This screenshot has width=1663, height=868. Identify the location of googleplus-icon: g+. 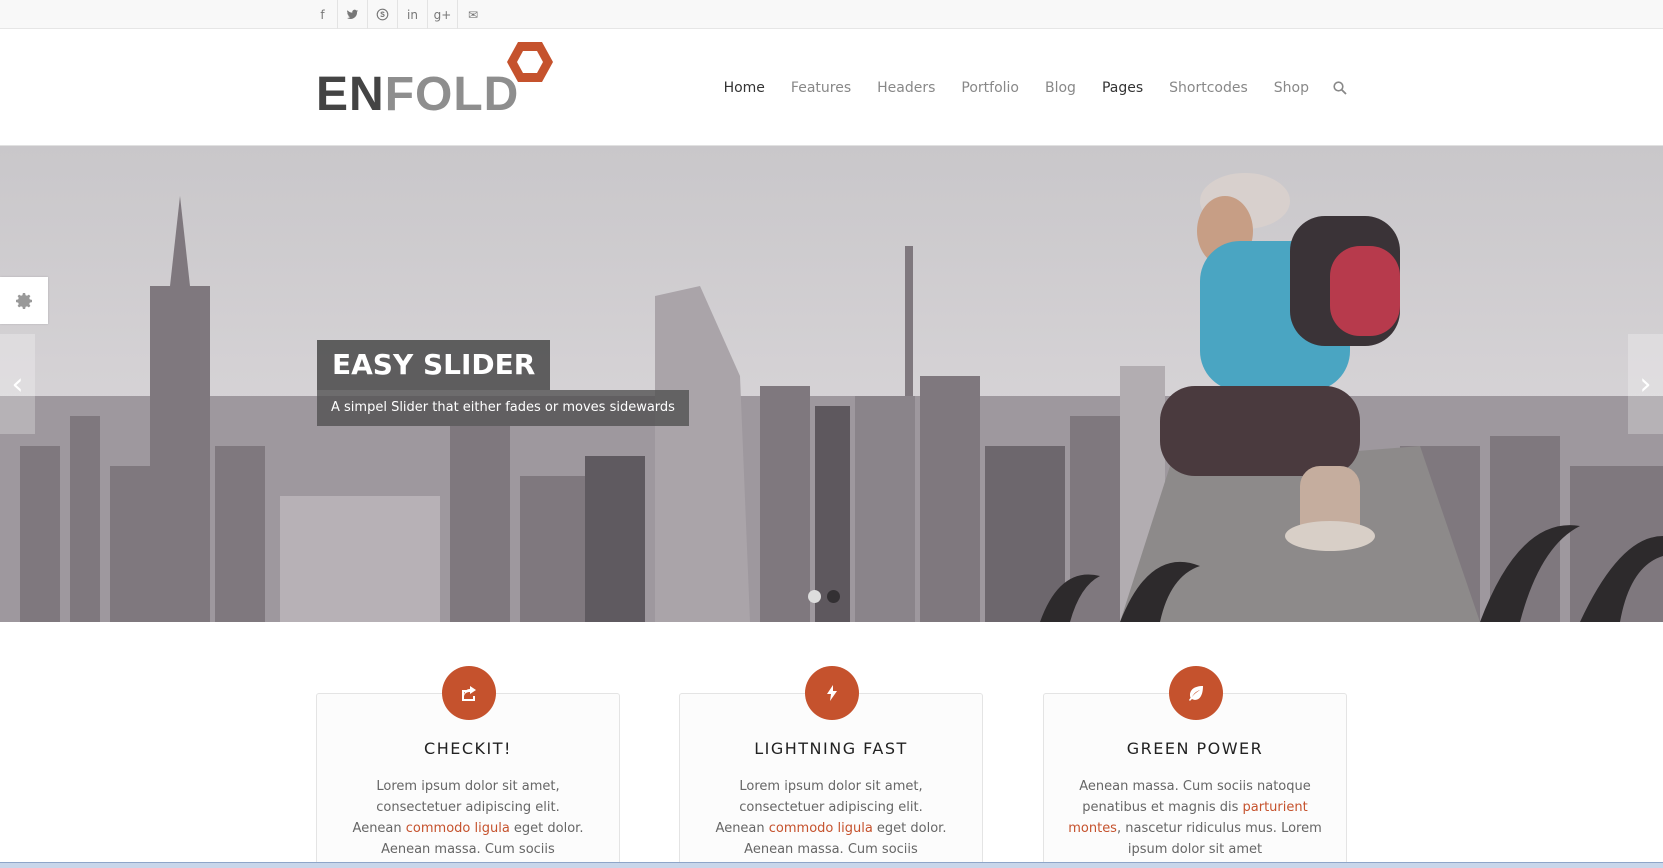
(443, 14).